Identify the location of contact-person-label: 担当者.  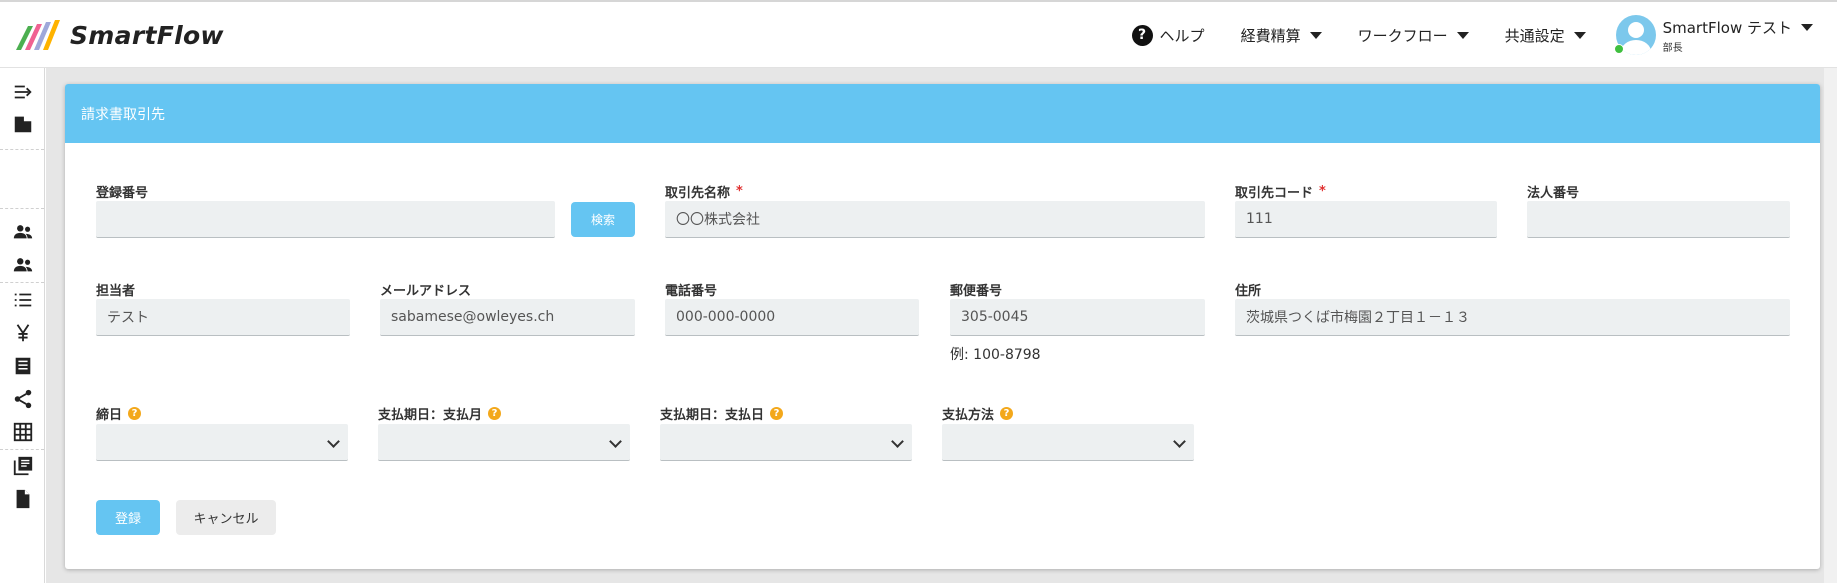
(116, 291).